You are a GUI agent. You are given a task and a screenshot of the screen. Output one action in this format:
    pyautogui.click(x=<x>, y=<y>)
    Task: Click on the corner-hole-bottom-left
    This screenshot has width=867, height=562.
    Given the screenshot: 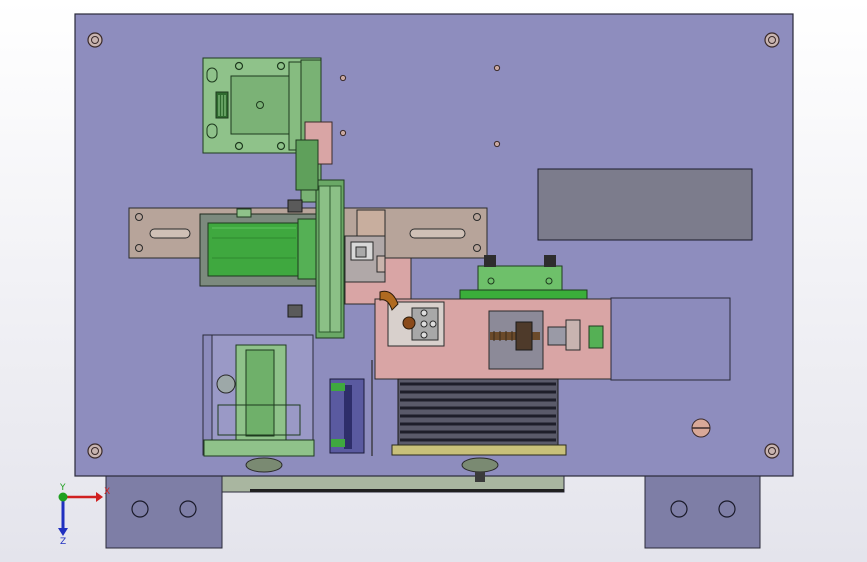 What is the action you would take?
    pyautogui.click(x=95, y=451)
    